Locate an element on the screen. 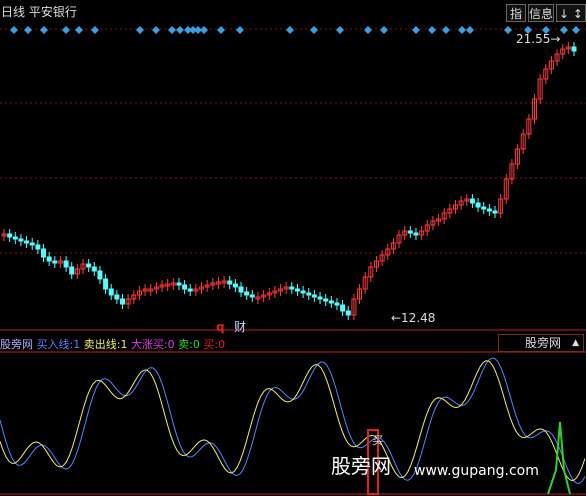 The image size is (586, 496). high-price-label: 21.55→ is located at coordinates (538, 39).